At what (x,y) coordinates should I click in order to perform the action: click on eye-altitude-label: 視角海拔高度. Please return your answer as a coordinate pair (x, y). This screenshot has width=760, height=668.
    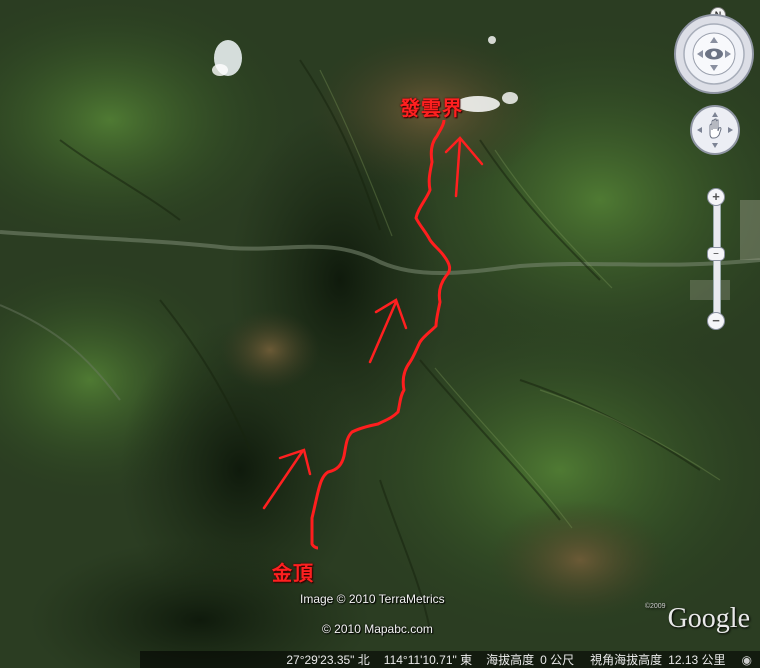
    Looking at the image, I should click on (626, 660).